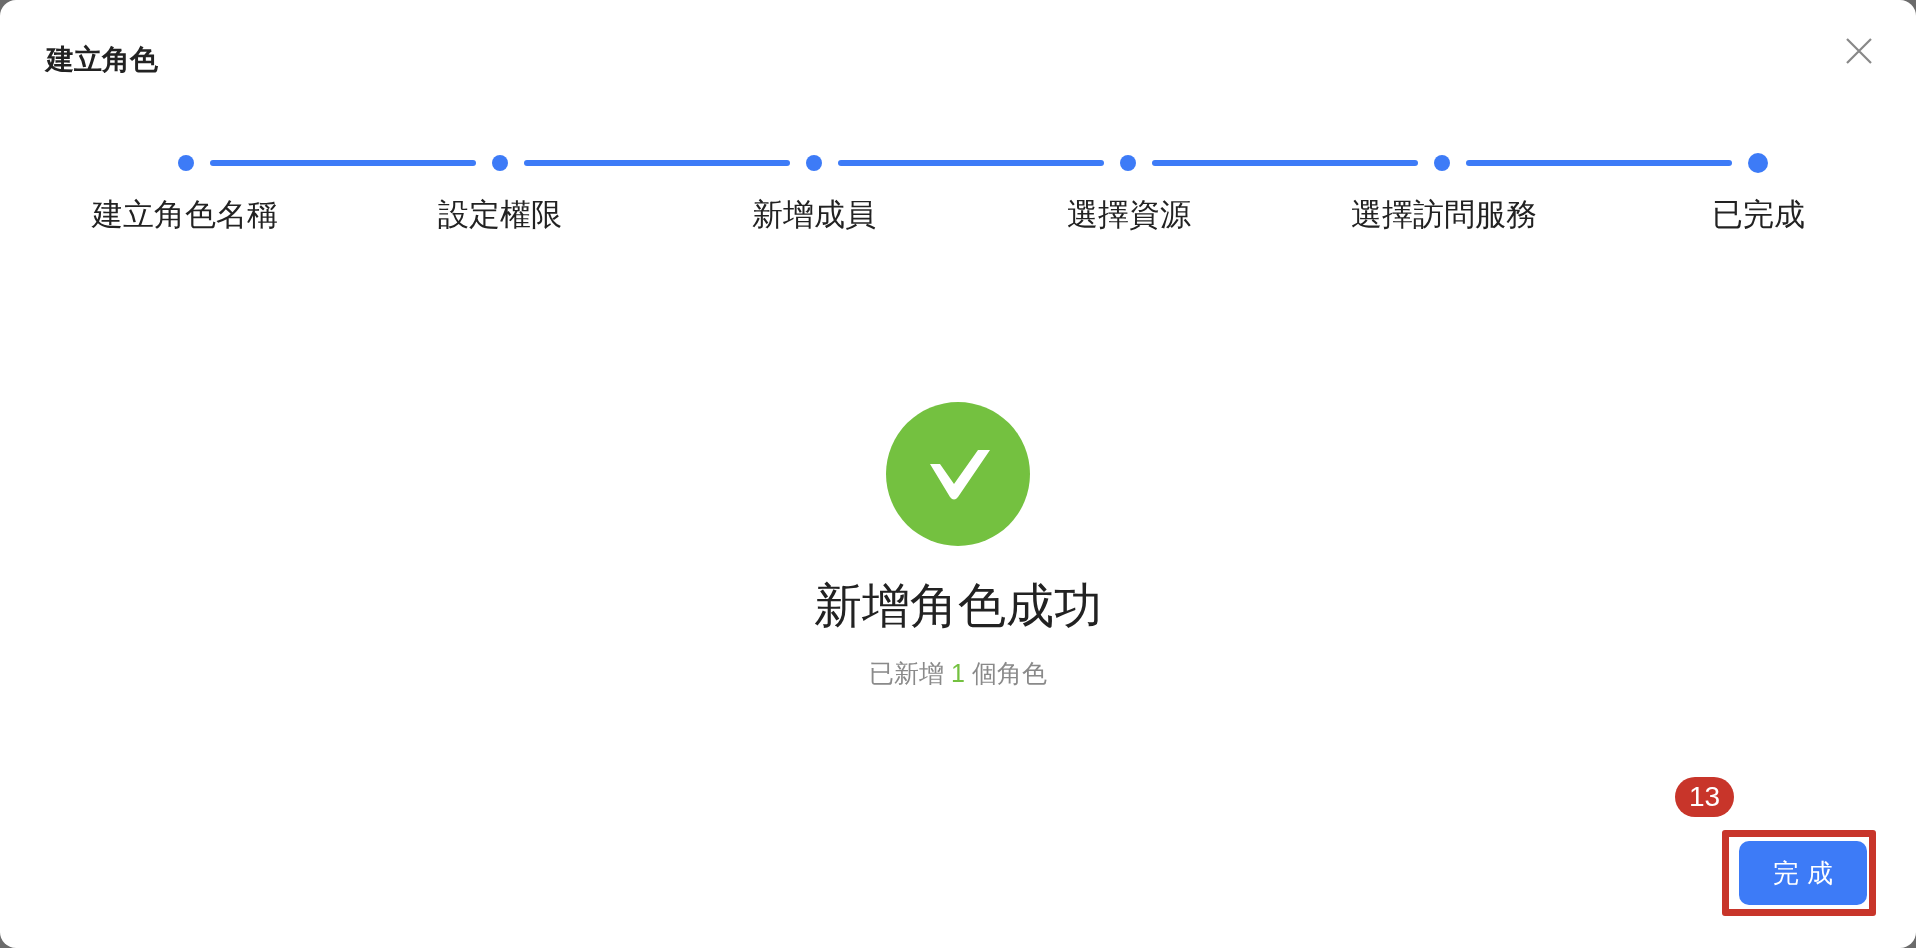 The width and height of the screenshot is (1916, 948). Describe the element at coordinates (958, 673) in the screenshot. I see `success-summary: 已新增 1 個角色` at that location.